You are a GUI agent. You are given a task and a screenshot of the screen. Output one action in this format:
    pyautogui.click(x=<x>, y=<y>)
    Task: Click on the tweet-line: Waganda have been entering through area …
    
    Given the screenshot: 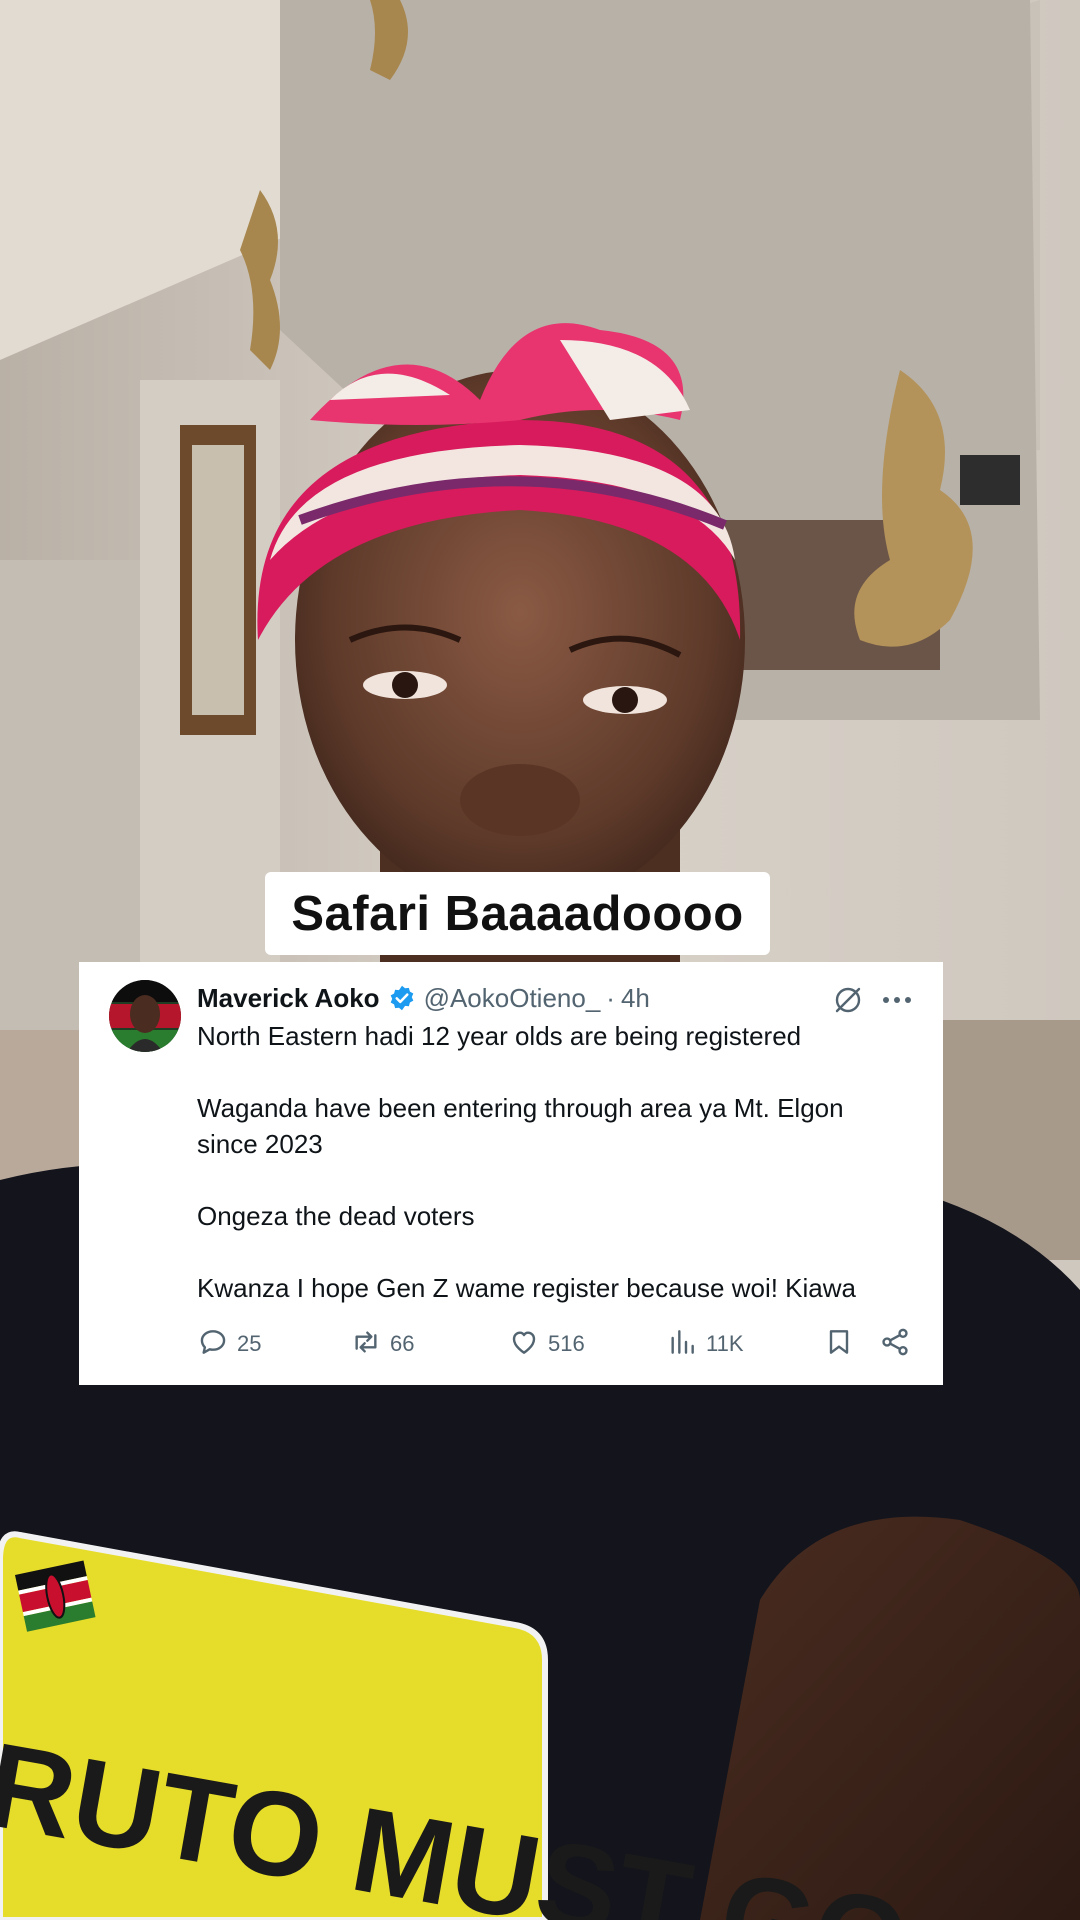 What is the action you would take?
    pyautogui.click(x=520, y=1108)
    